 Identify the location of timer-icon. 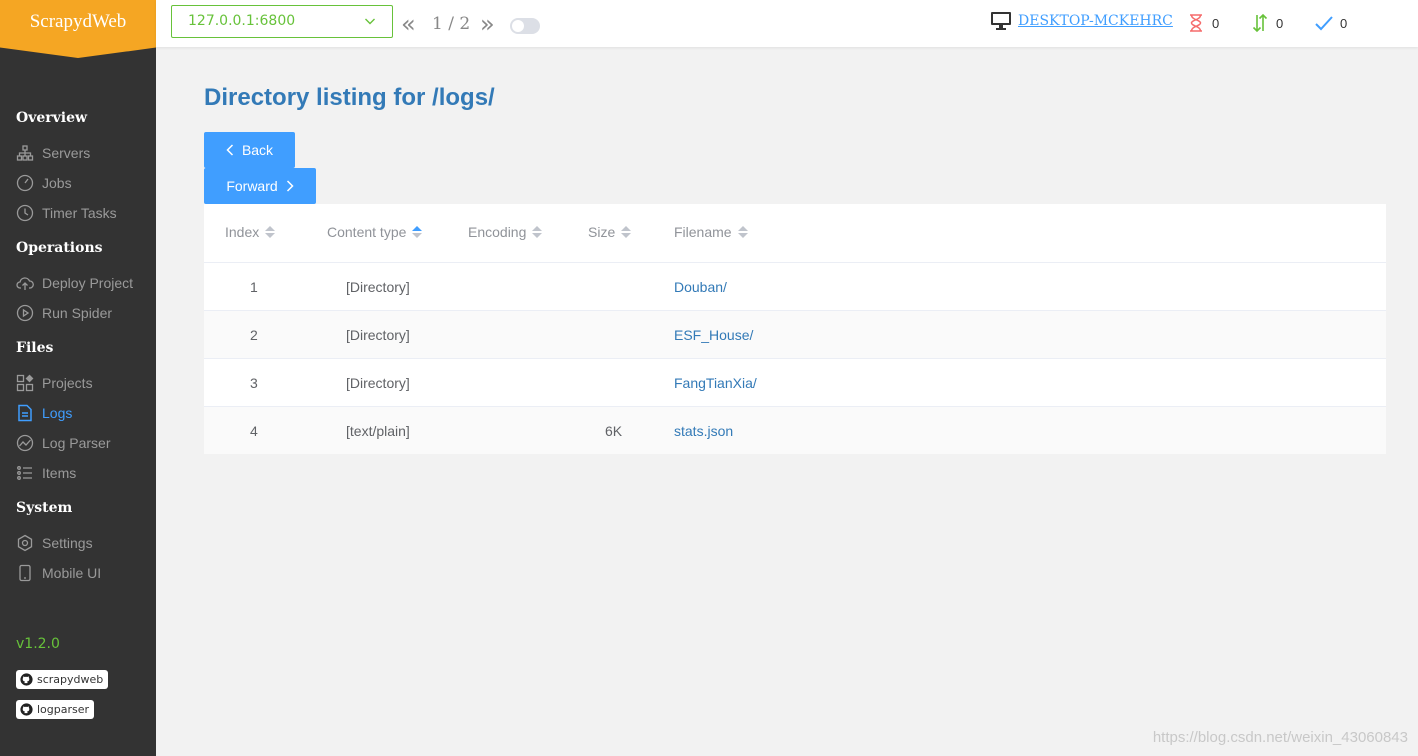
(25, 213).